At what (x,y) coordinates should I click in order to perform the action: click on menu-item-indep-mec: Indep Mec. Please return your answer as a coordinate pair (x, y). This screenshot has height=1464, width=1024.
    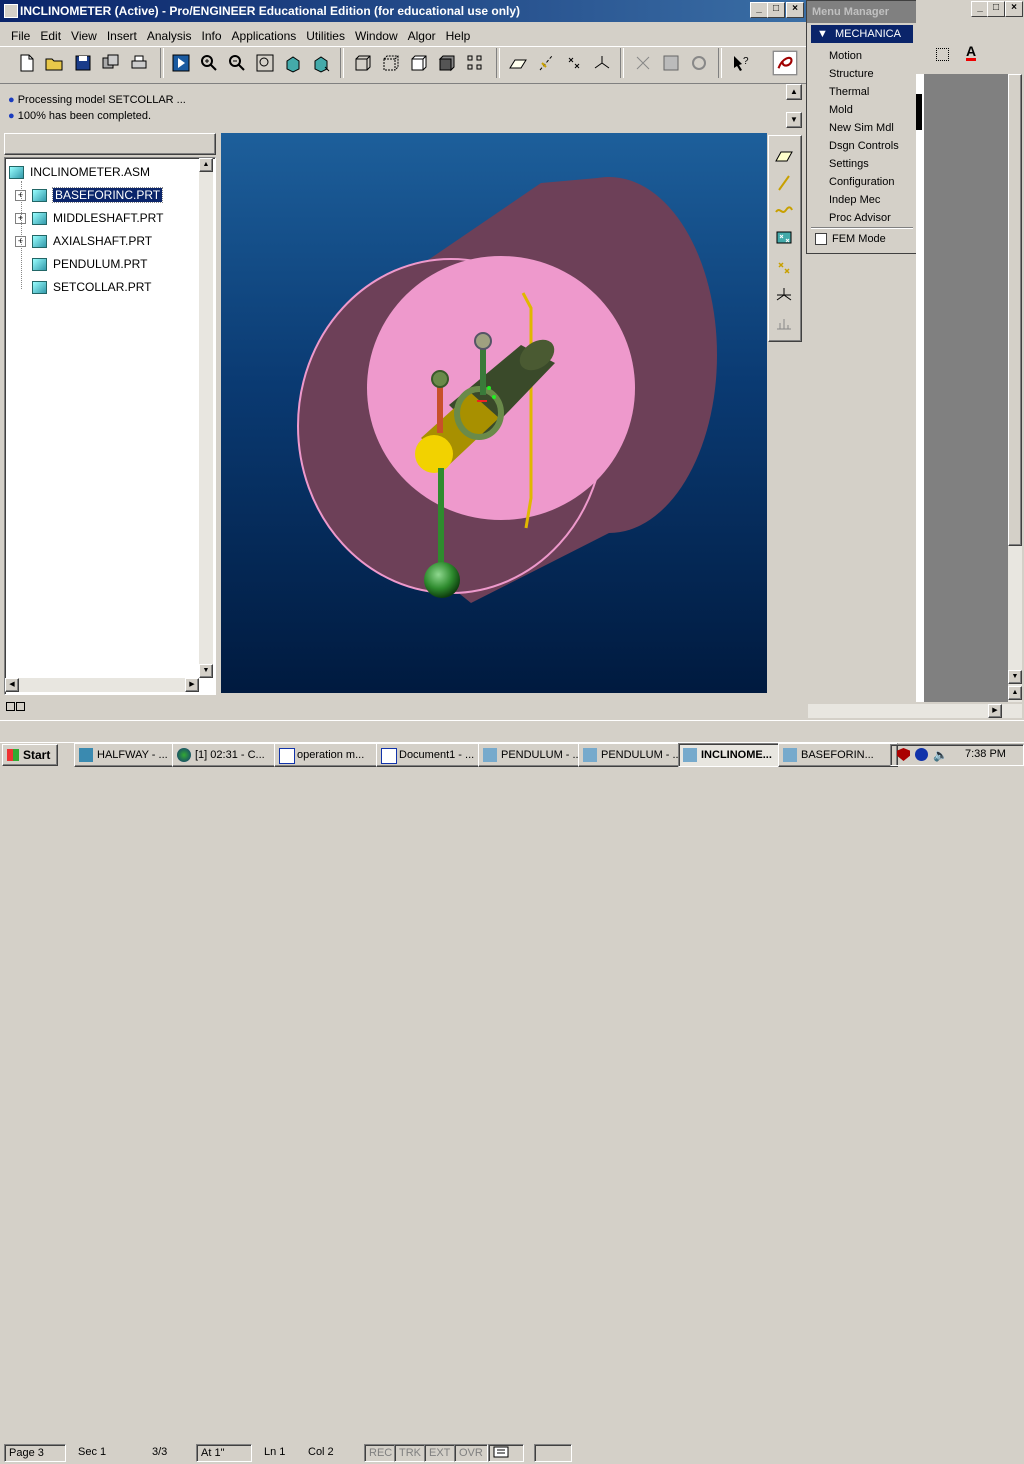
    Looking at the image, I should click on (854, 200).